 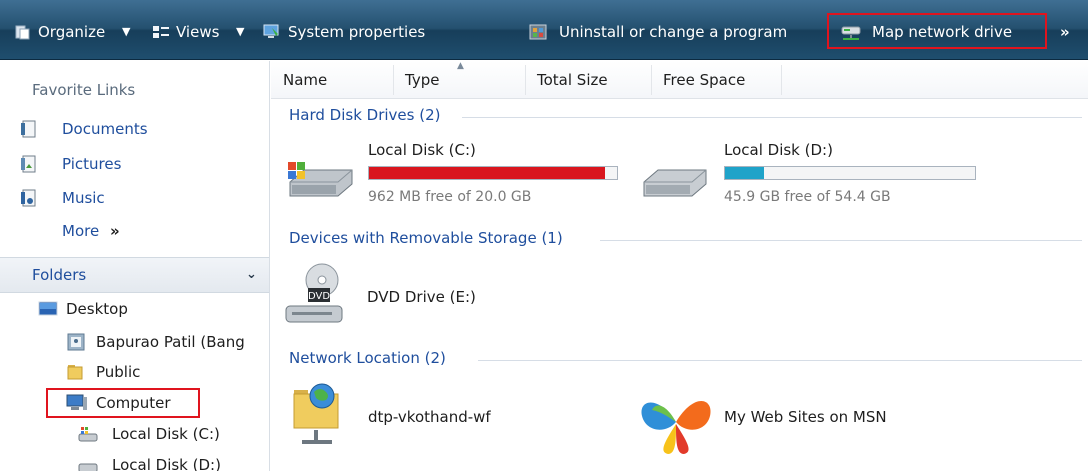 I want to click on tree-item-local-disk-d: Local Disk (D:), so click(x=173, y=461).